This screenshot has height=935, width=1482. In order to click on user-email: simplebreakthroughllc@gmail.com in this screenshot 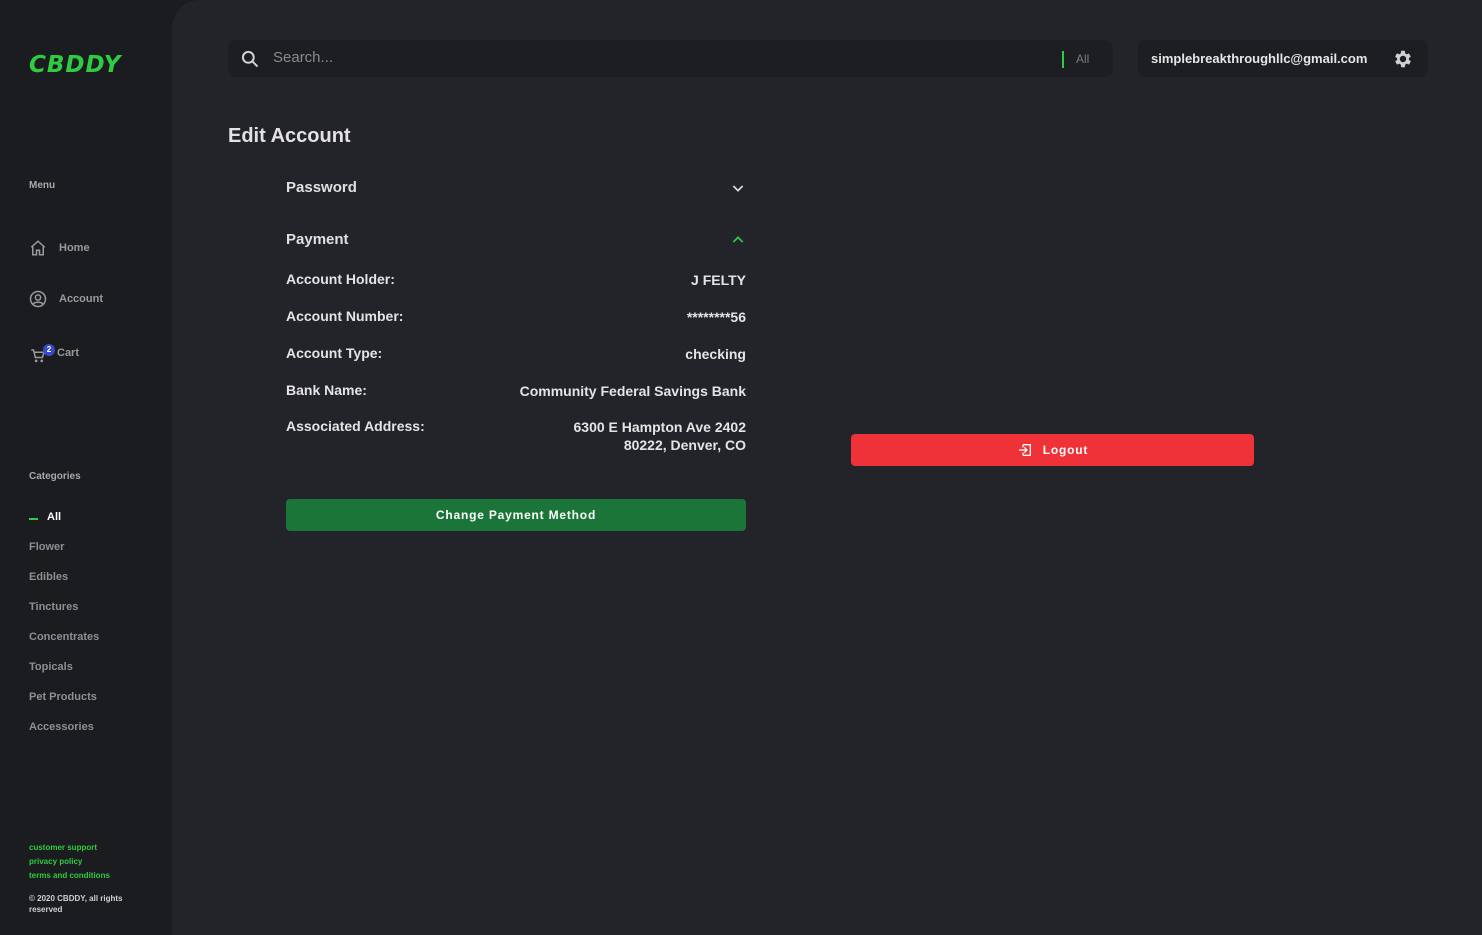, I will do `click(1259, 58)`.